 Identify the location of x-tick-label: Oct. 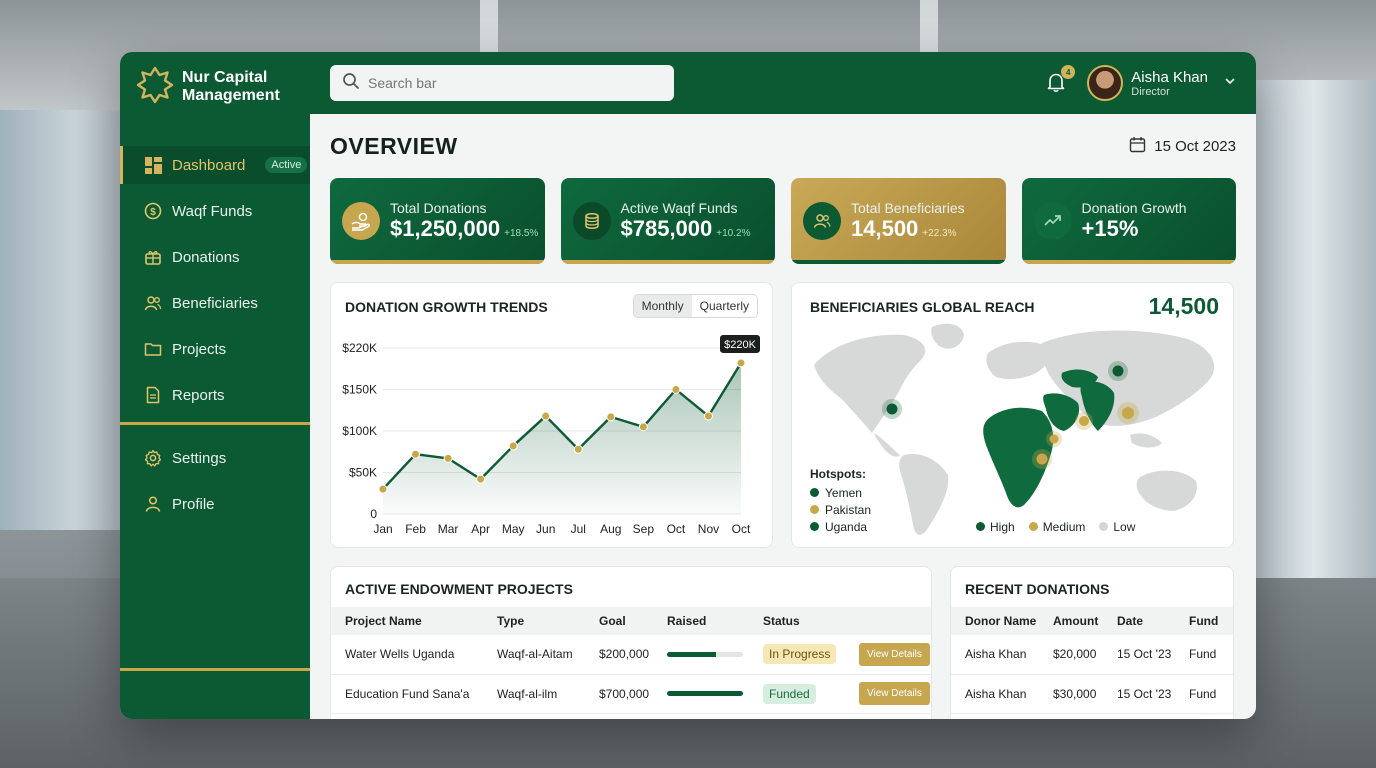
(676, 529).